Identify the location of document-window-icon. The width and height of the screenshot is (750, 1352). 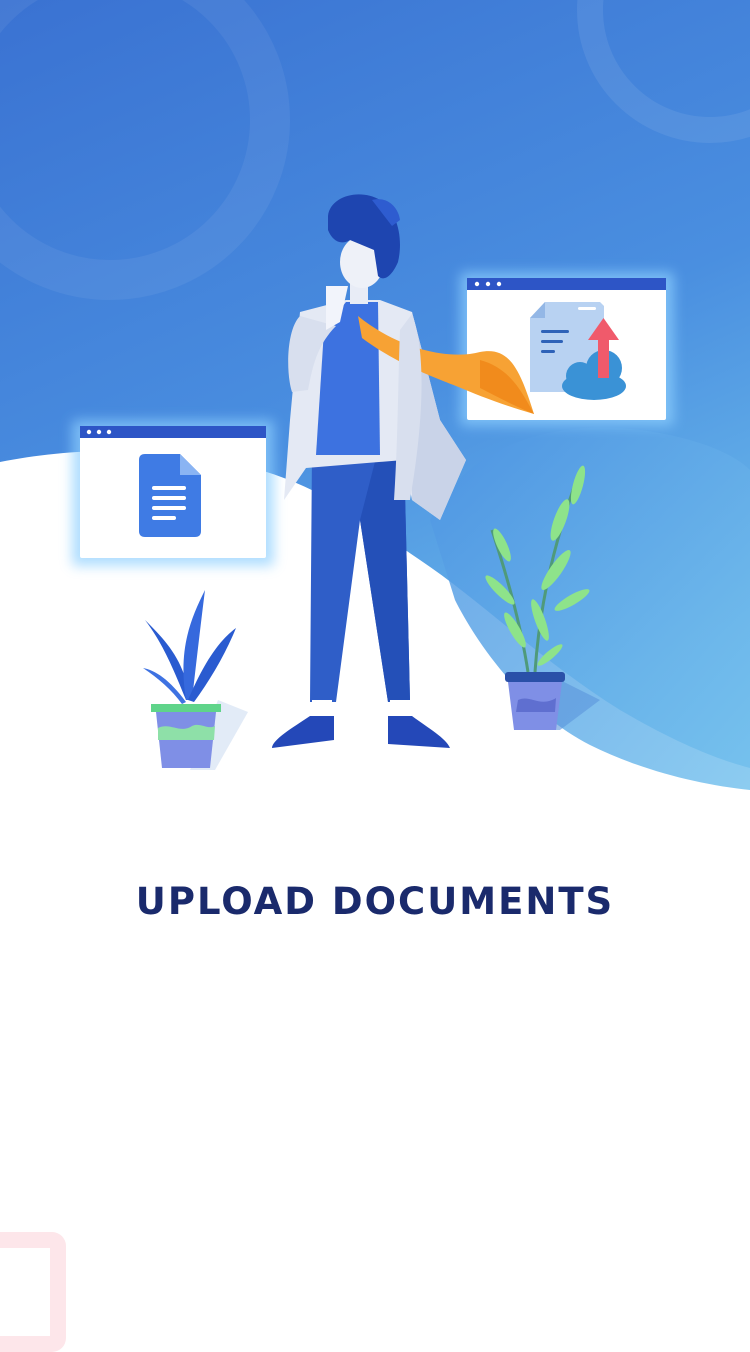
(173, 493).